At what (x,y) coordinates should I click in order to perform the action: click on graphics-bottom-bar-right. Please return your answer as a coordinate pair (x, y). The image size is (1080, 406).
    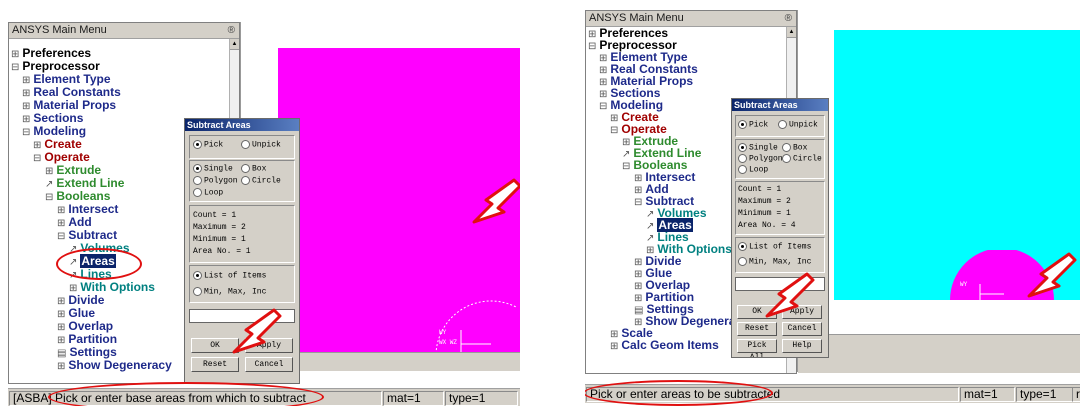
    Looking at the image, I should click on (939, 353).